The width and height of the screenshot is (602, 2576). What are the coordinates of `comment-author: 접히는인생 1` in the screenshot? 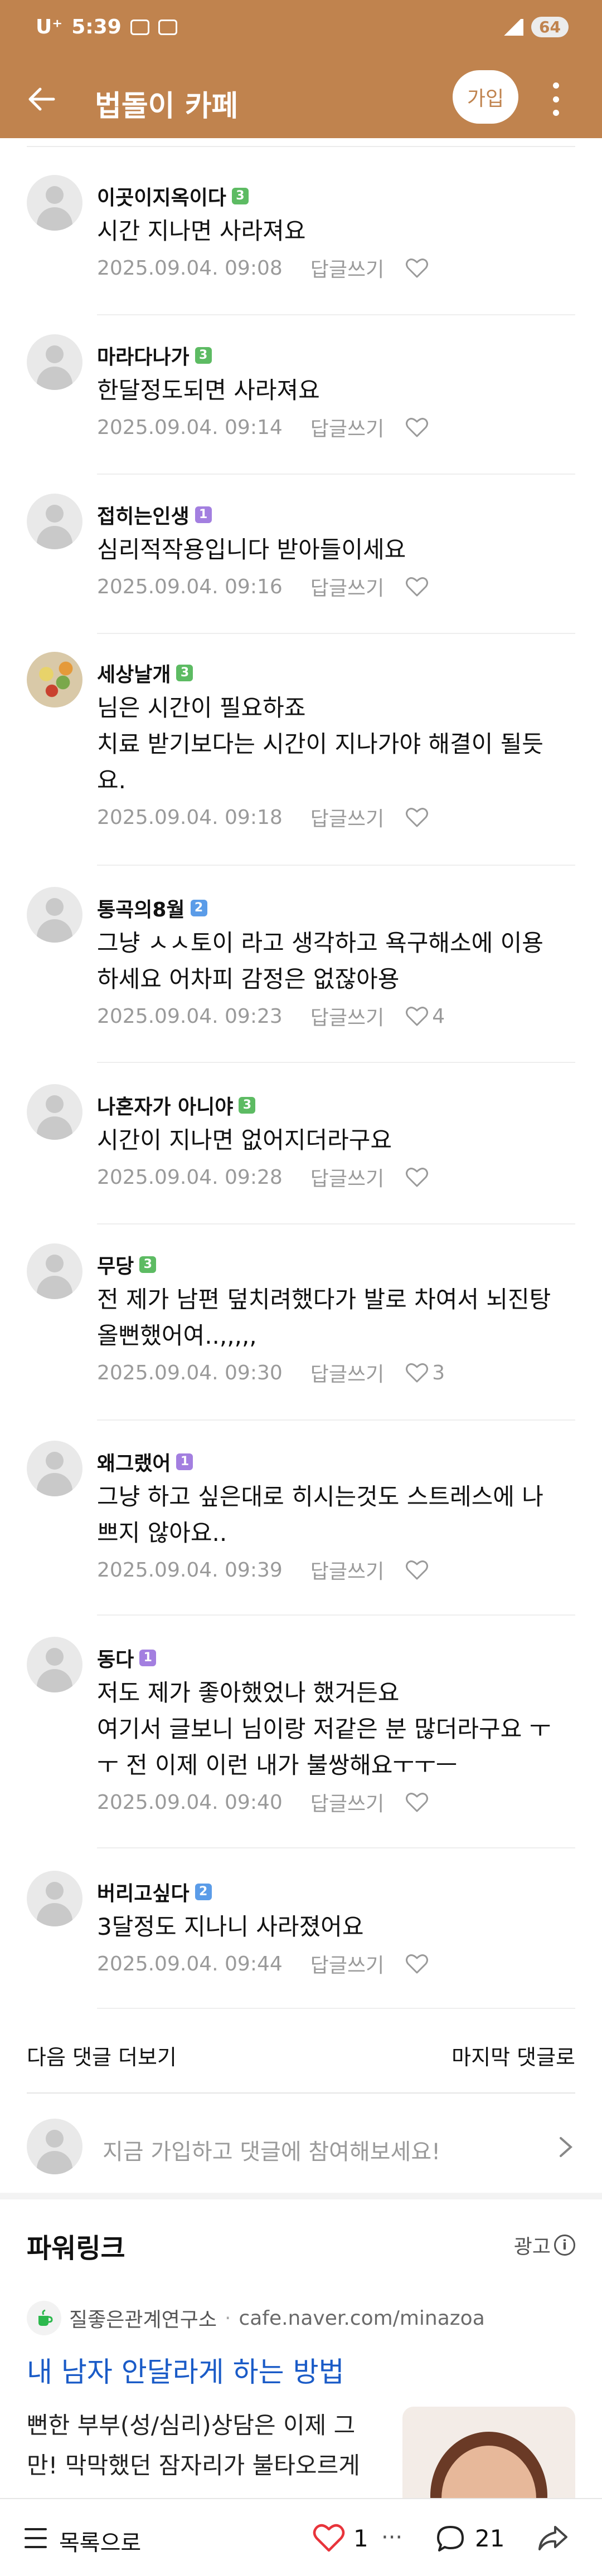 It's located at (155, 514).